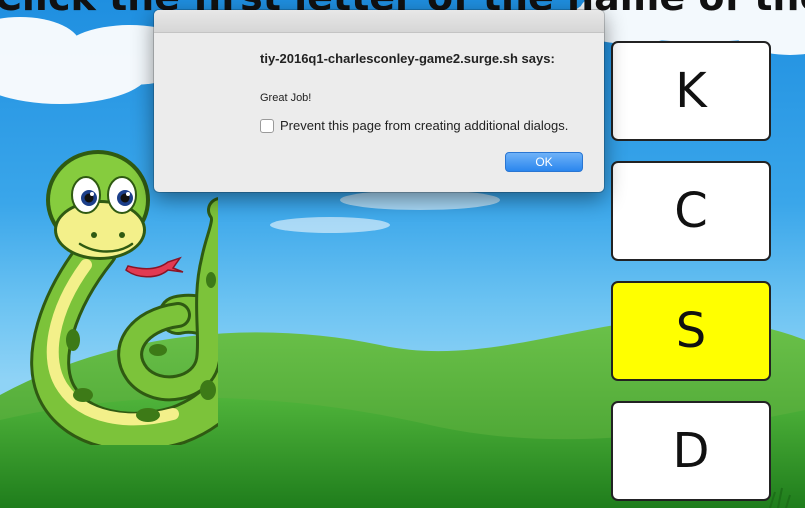 The image size is (805, 508). What do you see at coordinates (379, 21) in the screenshot?
I see `dialog-titlebar` at bounding box center [379, 21].